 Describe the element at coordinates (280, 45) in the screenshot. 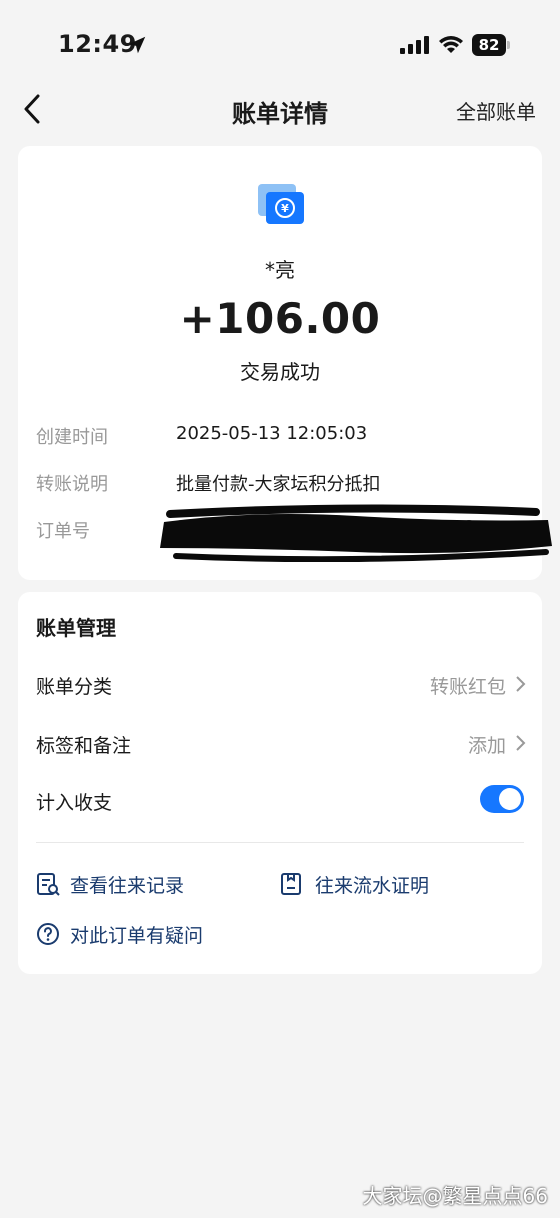

I see `status-bar: 12:49 82` at that location.